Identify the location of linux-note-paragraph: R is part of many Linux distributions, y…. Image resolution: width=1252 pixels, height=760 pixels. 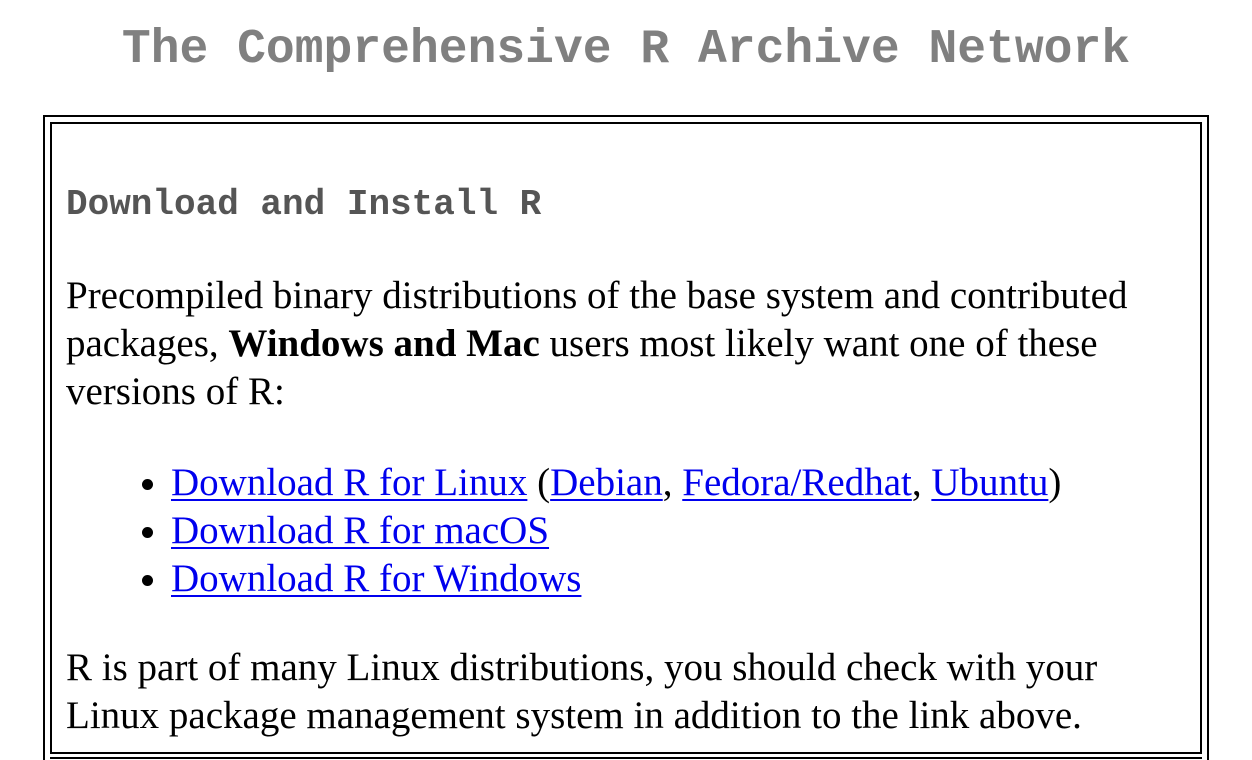
(582, 691).